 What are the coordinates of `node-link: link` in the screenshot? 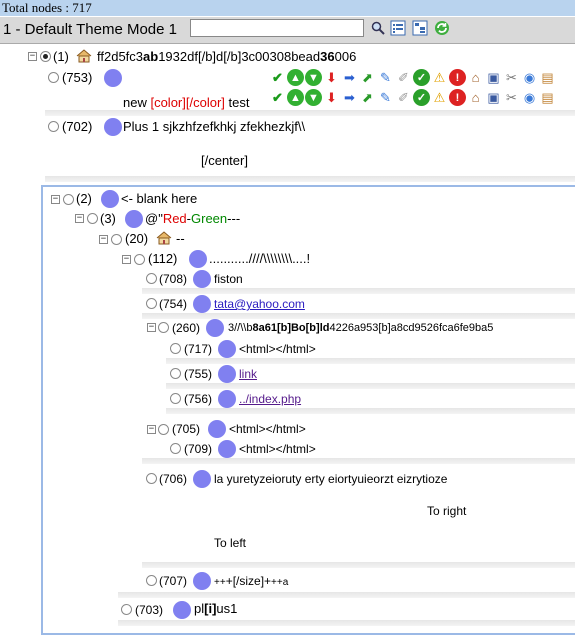 It's located at (248, 374).